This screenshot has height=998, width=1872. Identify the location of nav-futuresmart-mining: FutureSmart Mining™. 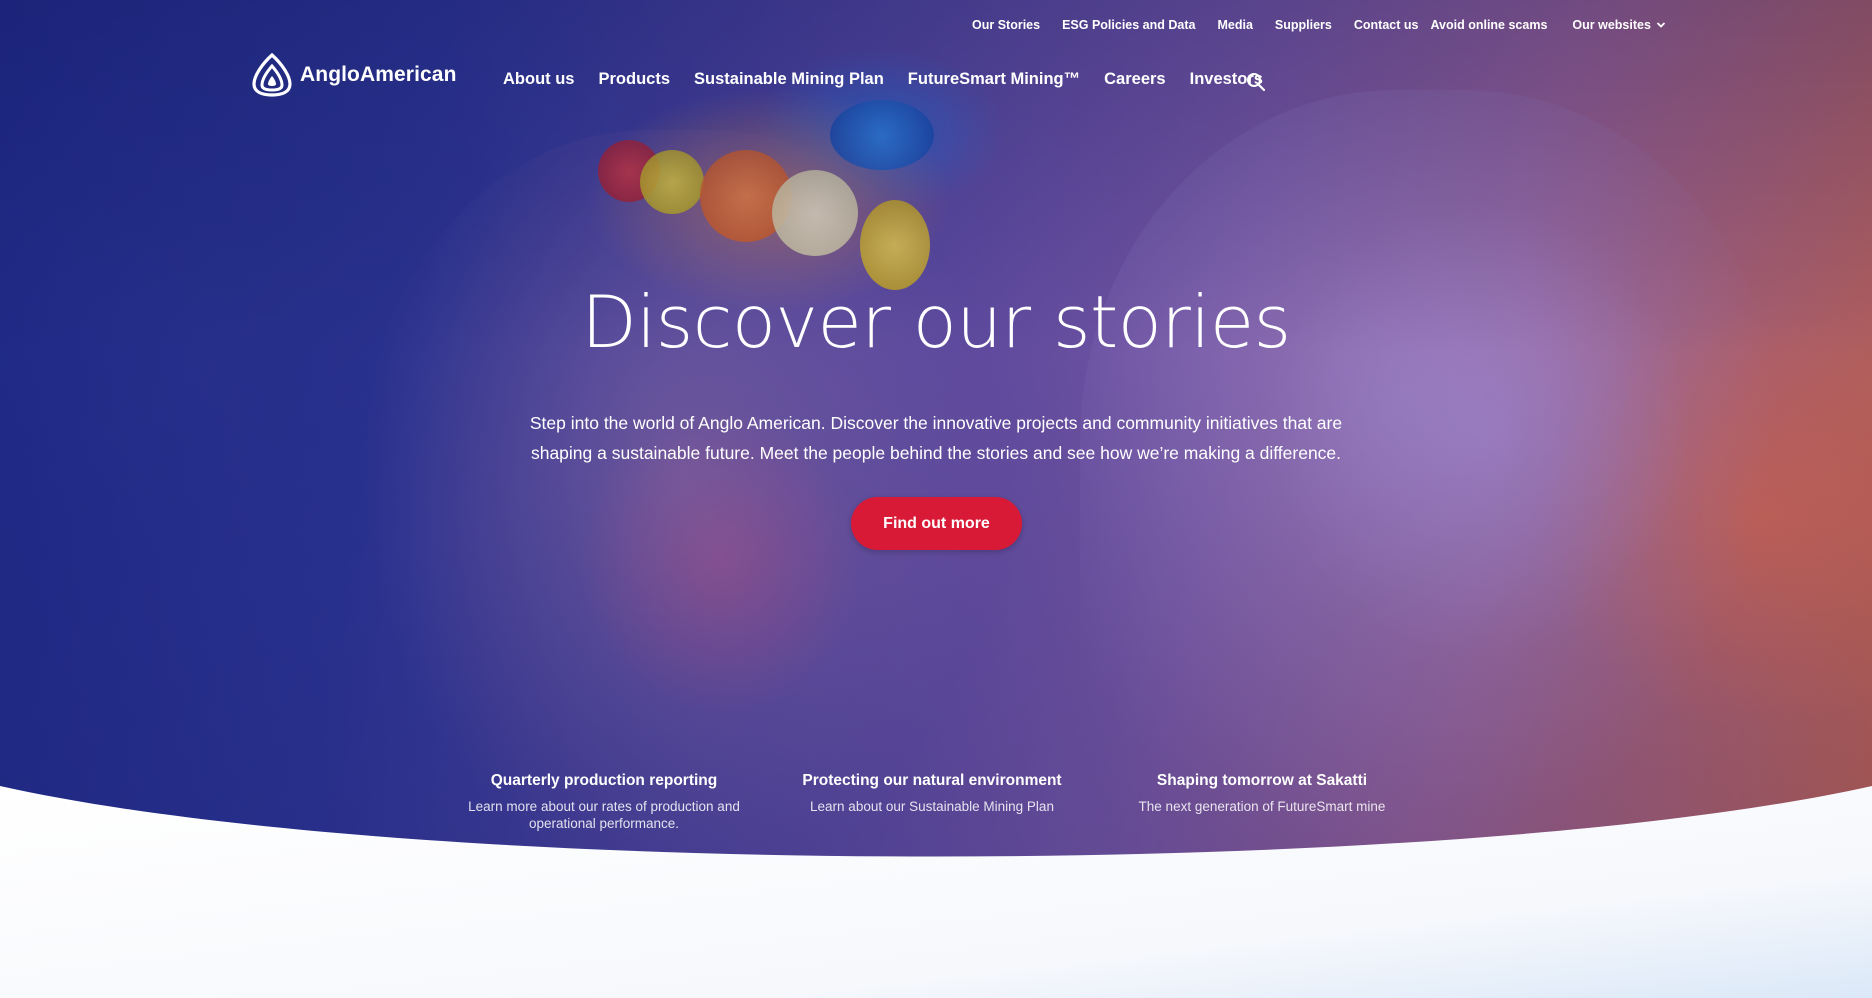
(994, 79).